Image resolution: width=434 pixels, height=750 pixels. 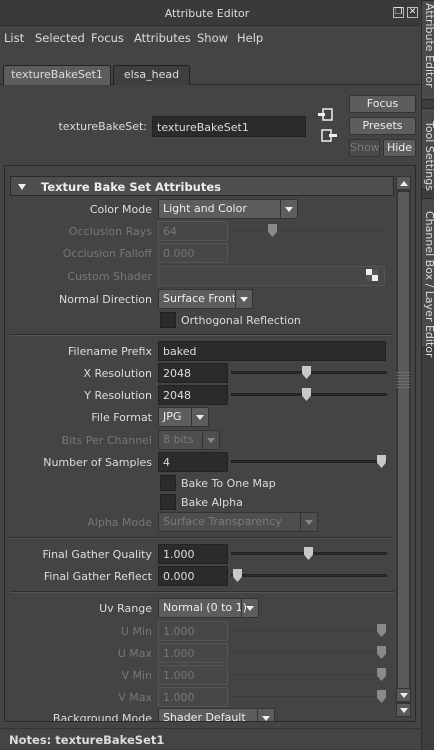 What do you see at coordinates (193, 554) in the screenshot?
I see `final-gather-quality-field: 1.000` at bounding box center [193, 554].